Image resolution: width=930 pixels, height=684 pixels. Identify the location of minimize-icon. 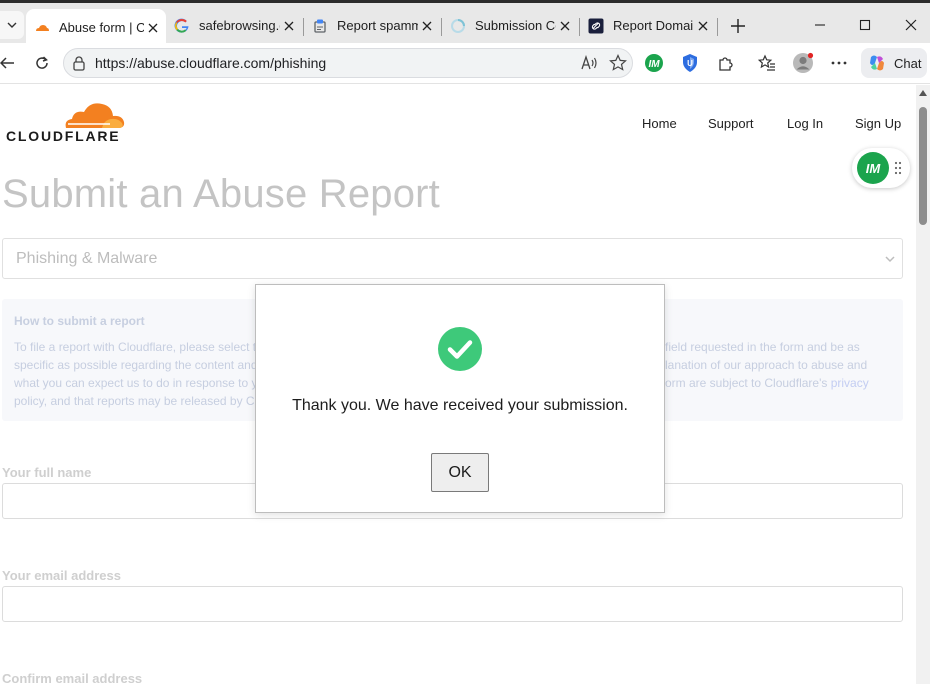
(820, 25).